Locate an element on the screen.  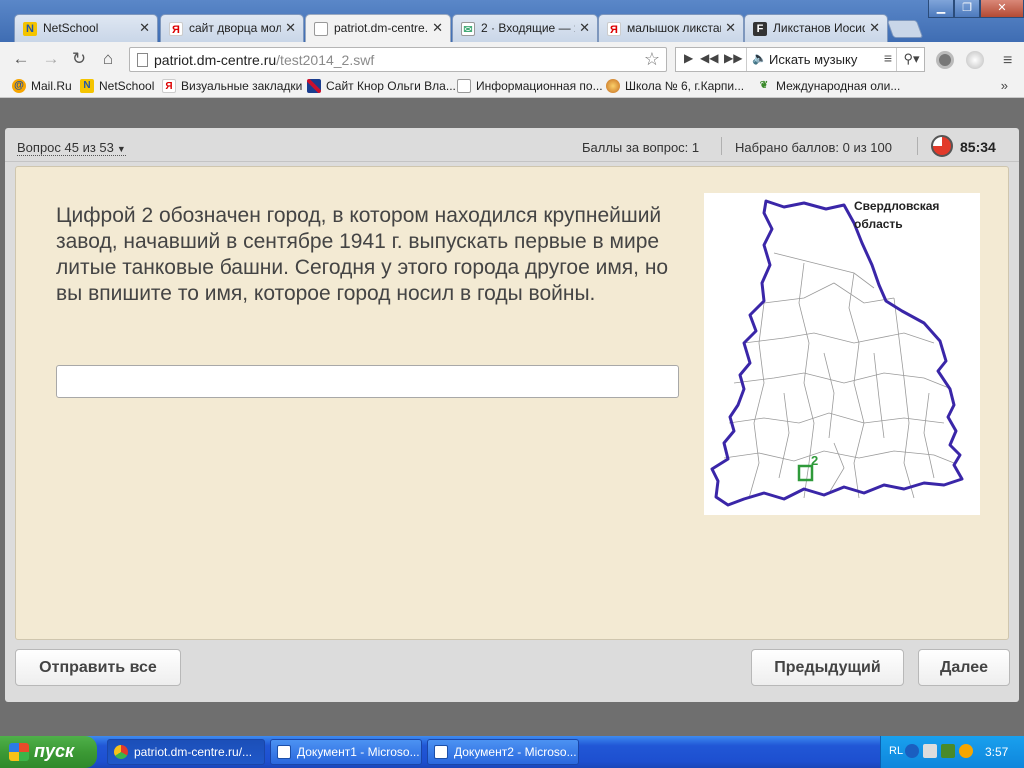
bookmark-netschool: N NetSchool is located at coordinates (117, 86).